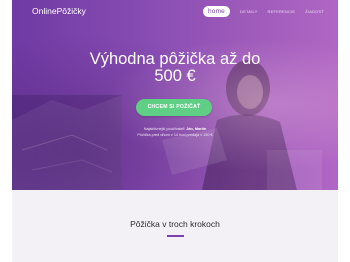  Describe the element at coordinates (164, 129) in the screenshot. I see `last-applicant-prefix: Najaktívnejší používateľ:` at that location.